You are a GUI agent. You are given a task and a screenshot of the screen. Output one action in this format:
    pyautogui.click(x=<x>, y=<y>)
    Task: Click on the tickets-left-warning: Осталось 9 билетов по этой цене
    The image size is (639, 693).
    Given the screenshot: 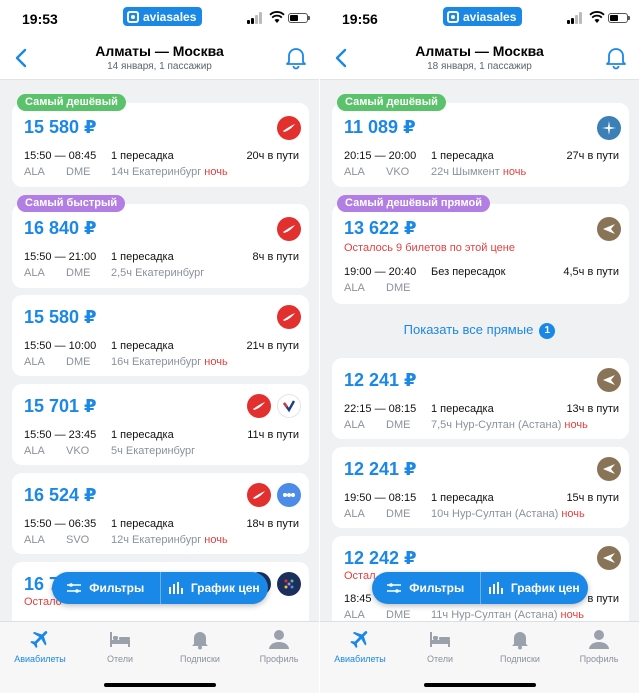 What is the action you would take?
    pyautogui.click(x=429, y=248)
    